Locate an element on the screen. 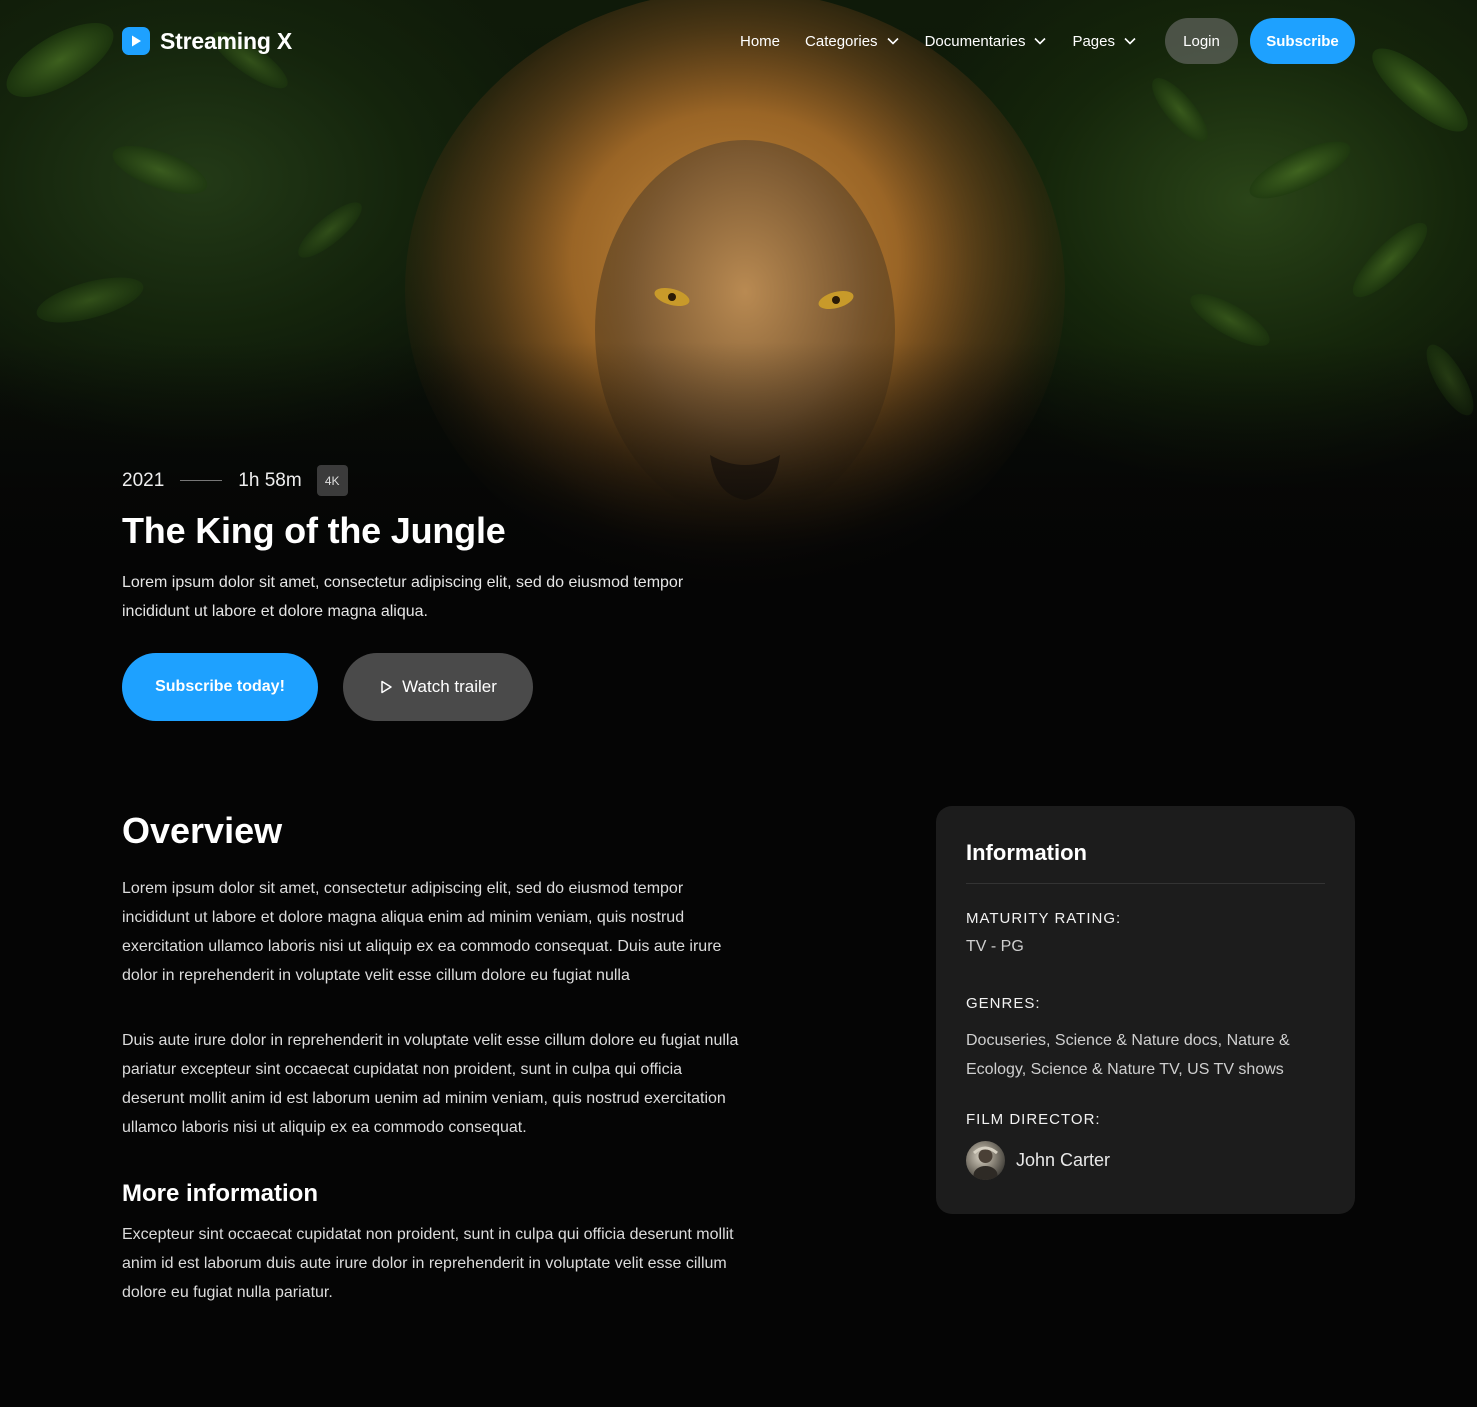 The width and height of the screenshot is (1477, 1407). information-divider is located at coordinates (1145, 883).